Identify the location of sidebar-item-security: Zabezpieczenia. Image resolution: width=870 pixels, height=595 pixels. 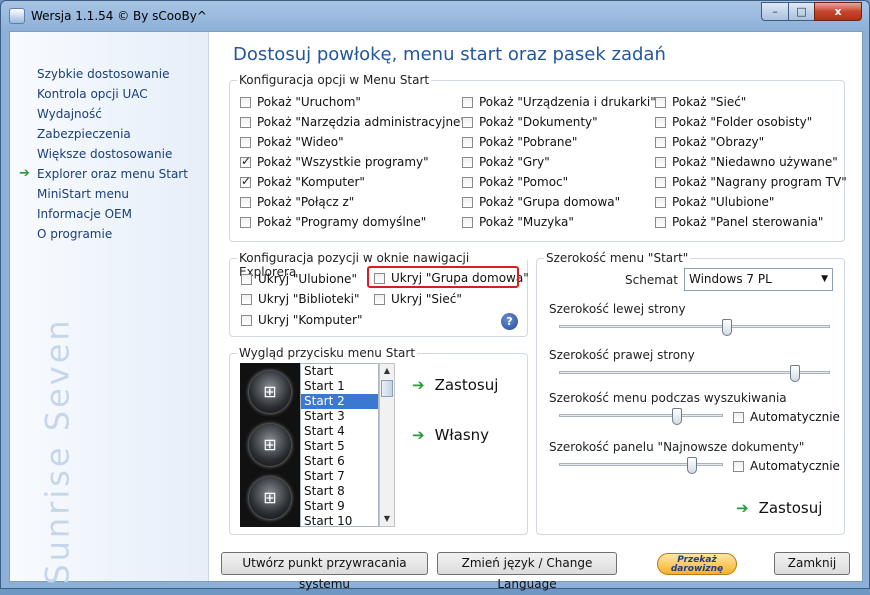
(84, 134).